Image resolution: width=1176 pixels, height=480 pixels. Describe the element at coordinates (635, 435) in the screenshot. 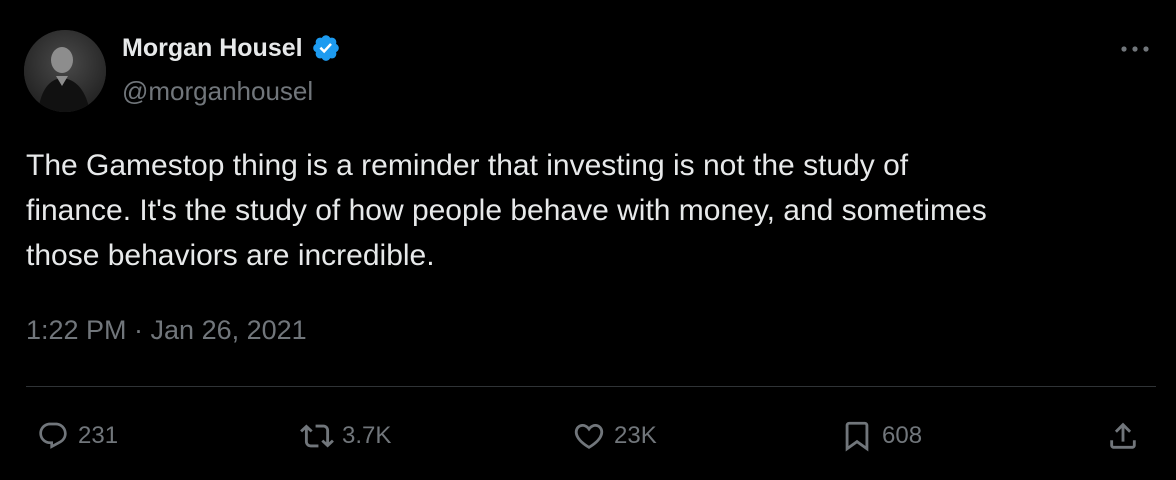

I see `like-count: 23K` at that location.